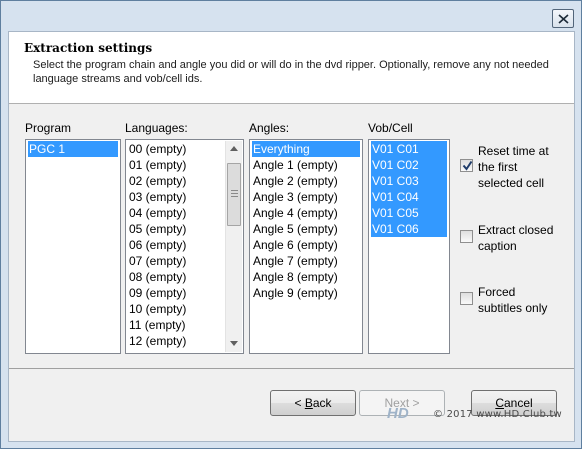 The height and width of the screenshot is (449, 582). Describe the element at coordinates (409, 213) in the screenshot. I see `vobcell-list-item: V01 C05` at that location.